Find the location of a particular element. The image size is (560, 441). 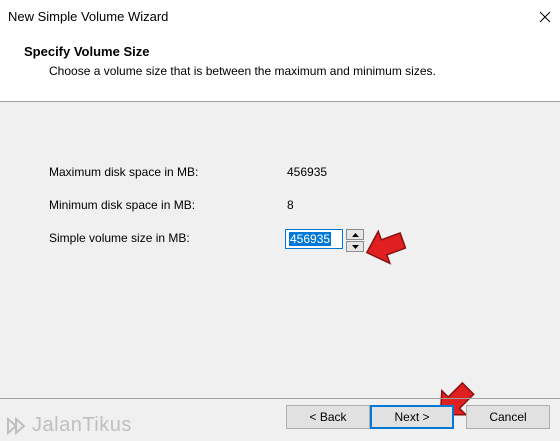

next-button: Next > is located at coordinates (412, 417).